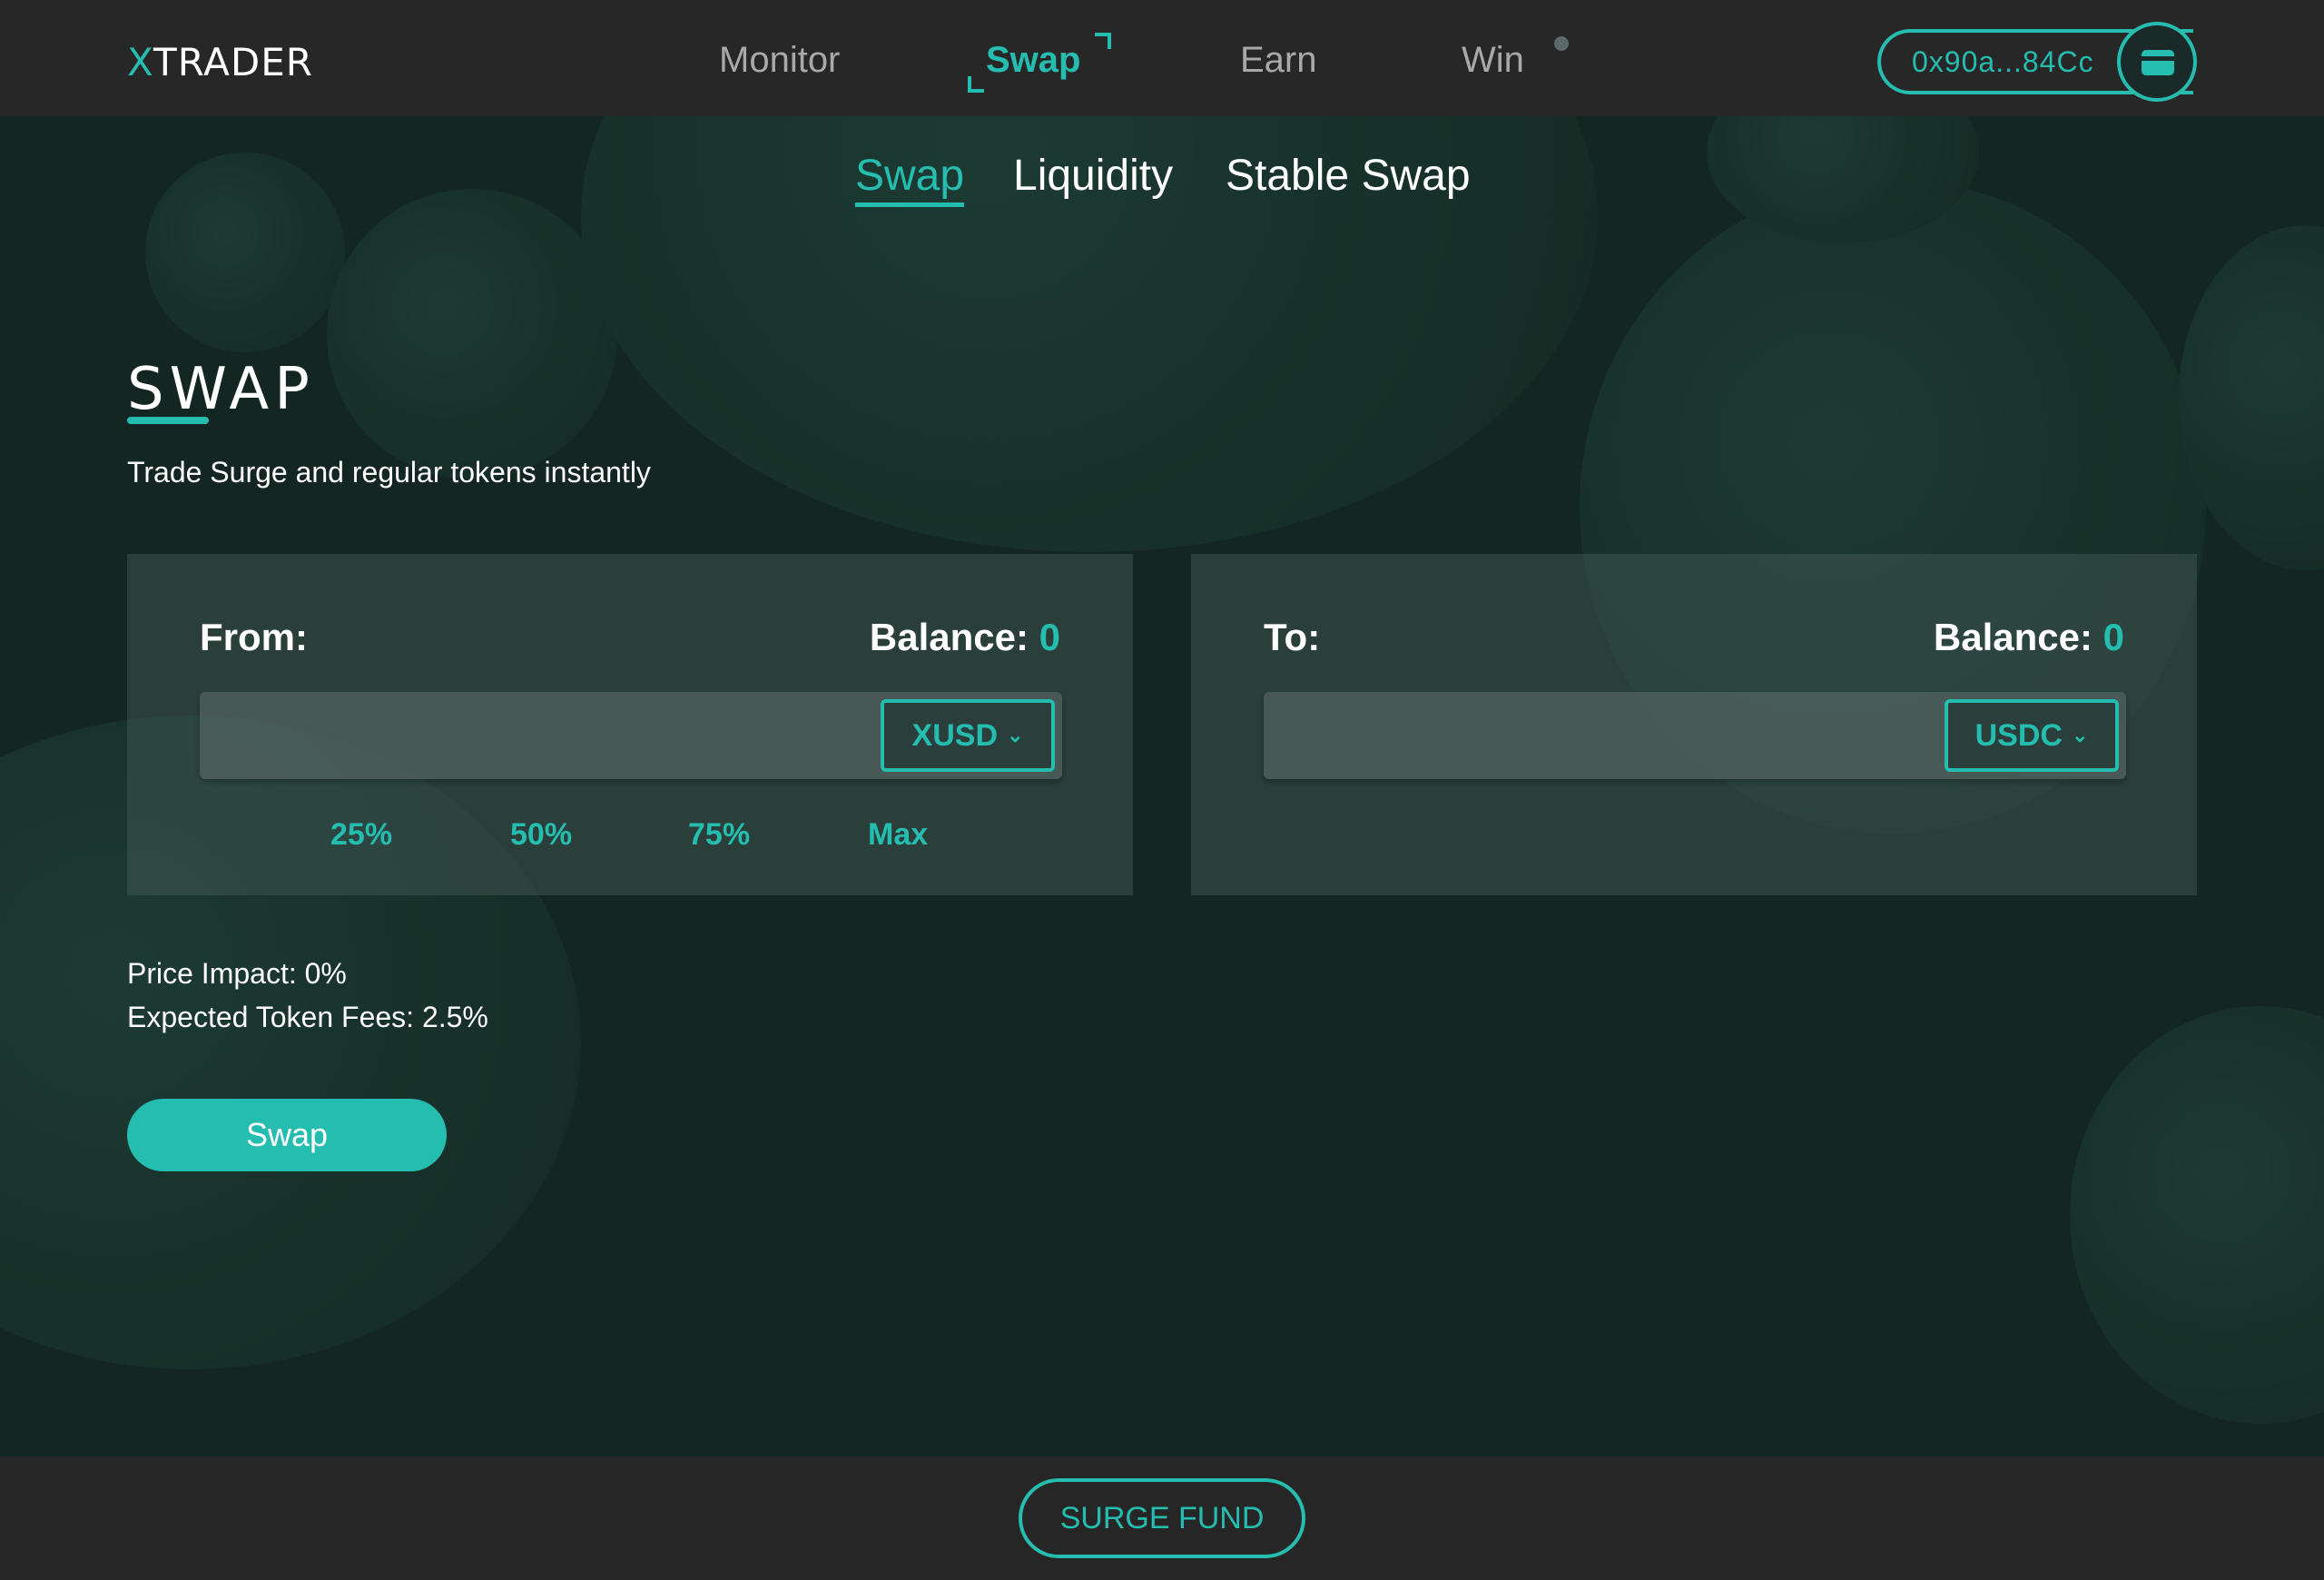 Image resolution: width=2324 pixels, height=1580 pixels. I want to click on to-label: To:, so click(1292, 637).